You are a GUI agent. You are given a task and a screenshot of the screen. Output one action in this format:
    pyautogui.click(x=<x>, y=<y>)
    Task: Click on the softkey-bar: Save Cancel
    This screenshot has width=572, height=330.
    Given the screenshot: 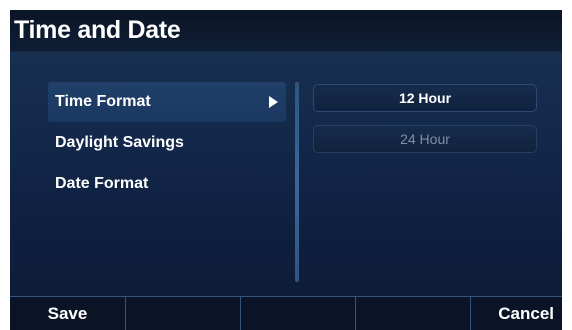 What is the action you would take?
    pyautogui.click(x=286, y=313)
    